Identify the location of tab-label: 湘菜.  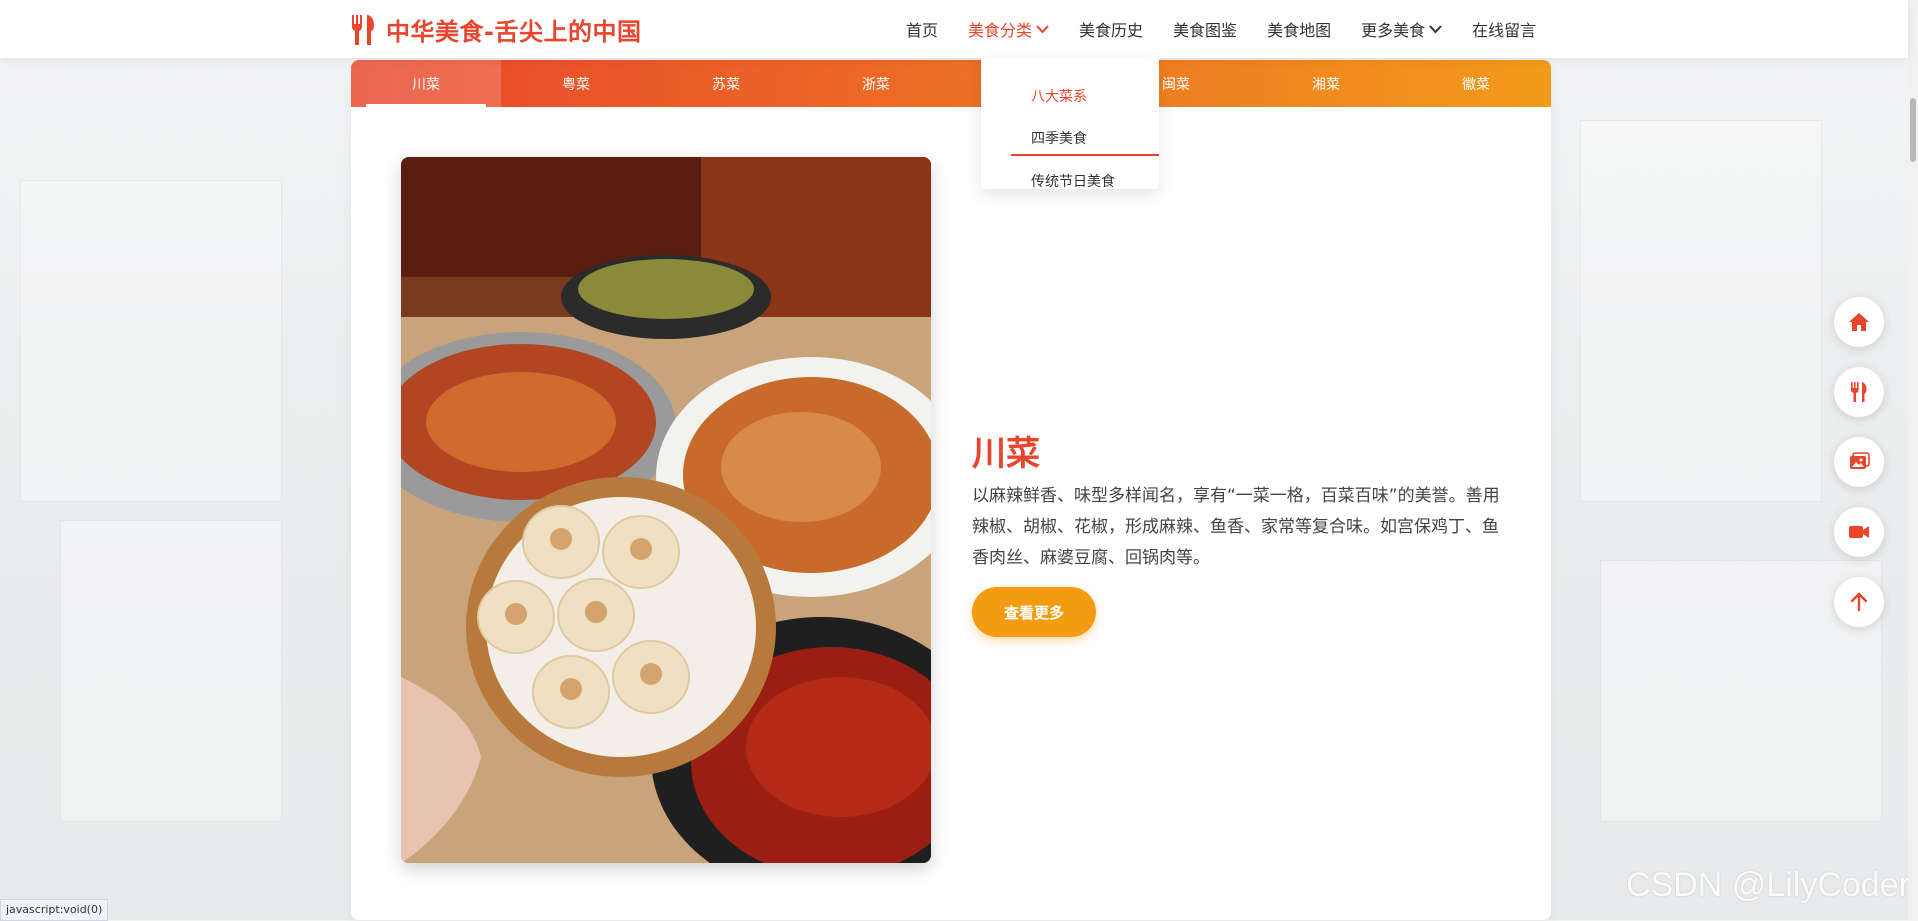
(1326, 84).